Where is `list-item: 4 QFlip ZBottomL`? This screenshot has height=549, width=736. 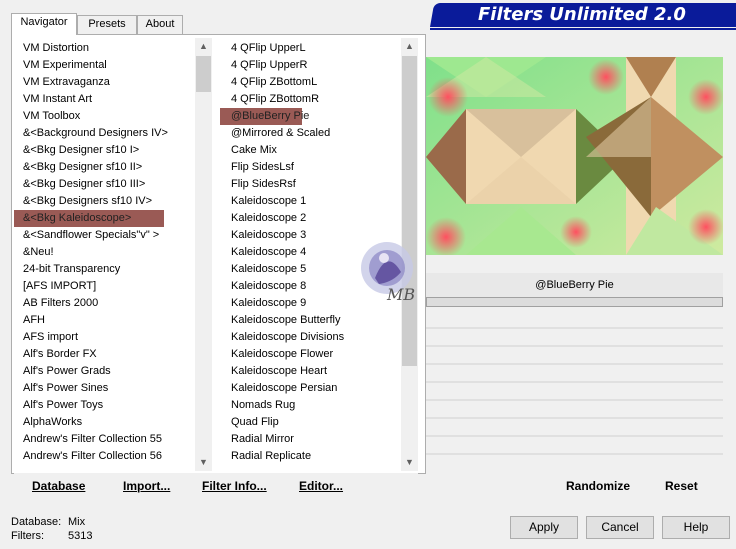 list-item: 4 QFlip ZBottomL is located at coordinates (310, 82).